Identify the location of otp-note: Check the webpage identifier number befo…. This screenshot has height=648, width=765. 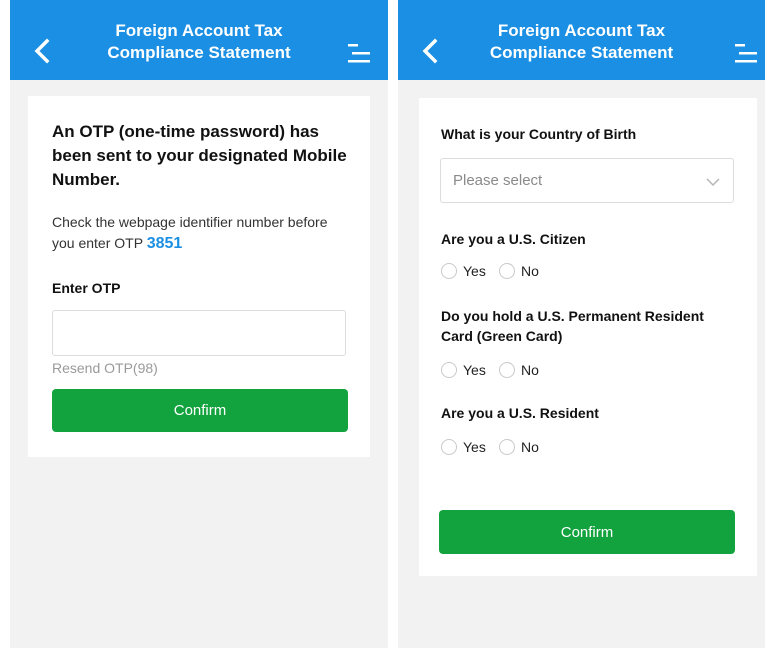
(202, 233).